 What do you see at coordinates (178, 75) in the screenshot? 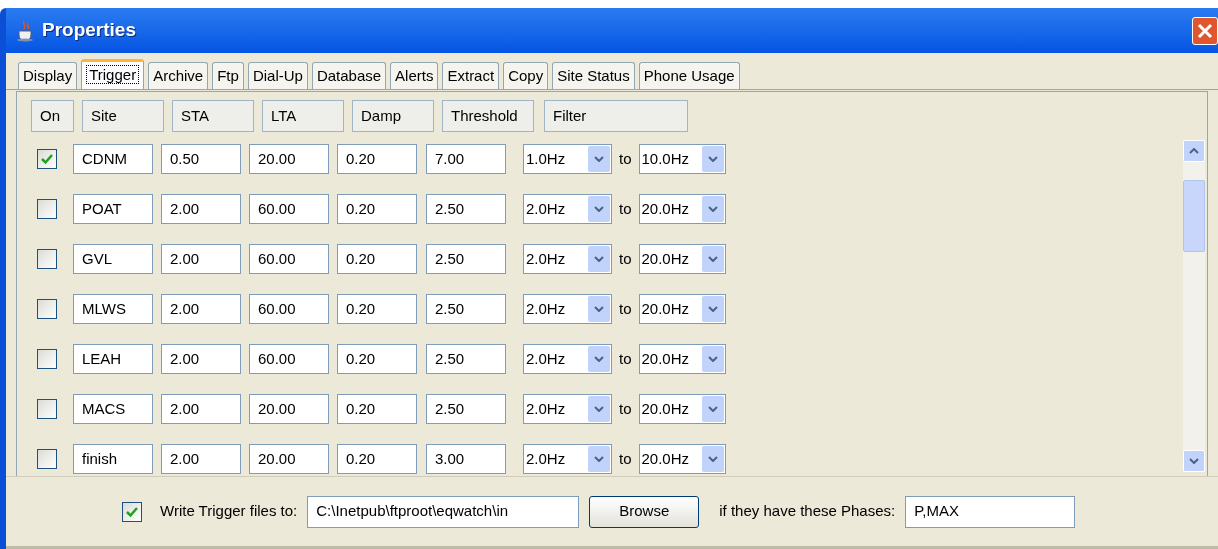
I see `tab: Archive` at bounding box center [178, 75].